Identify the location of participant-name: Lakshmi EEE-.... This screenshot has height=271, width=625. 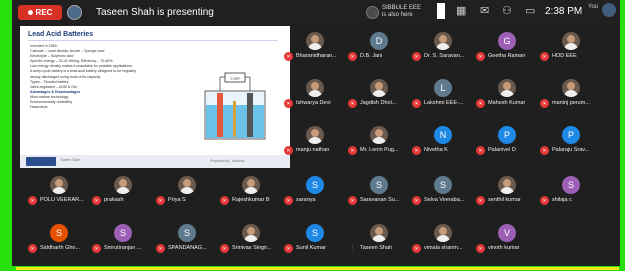
(444, 103).